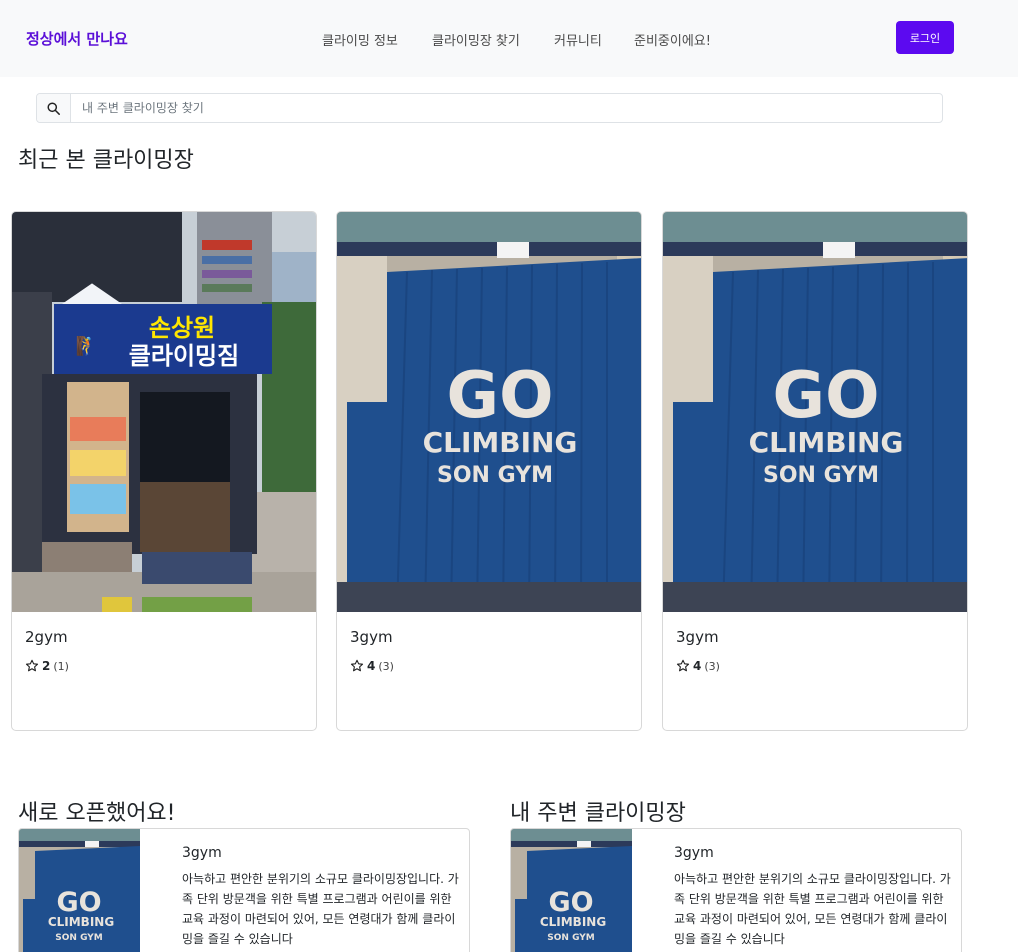 The height and width of the screenshot is (952, 1018). What do you see at coordinates (925, 37) in the screenshot?
I see `login-button: 로그인` at bounding box center [925, 37].